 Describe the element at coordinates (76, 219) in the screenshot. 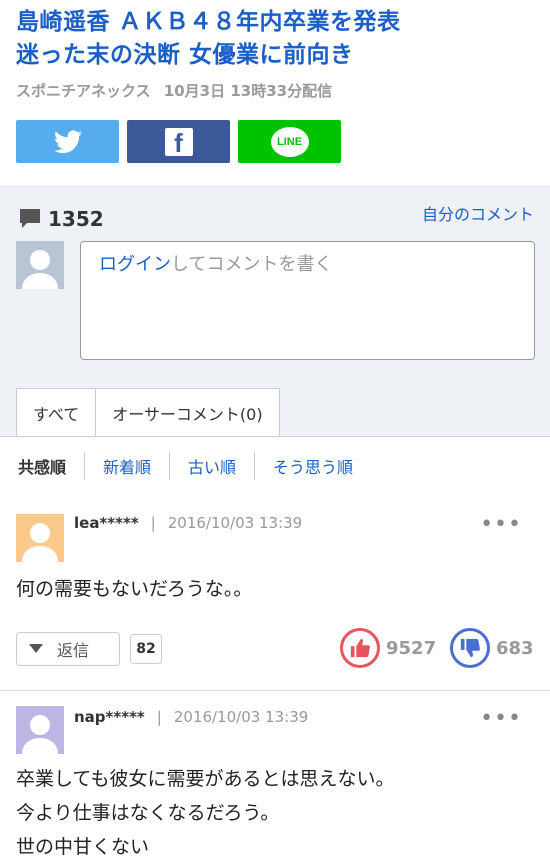

I see `comment-count-value: 1352` at that location.